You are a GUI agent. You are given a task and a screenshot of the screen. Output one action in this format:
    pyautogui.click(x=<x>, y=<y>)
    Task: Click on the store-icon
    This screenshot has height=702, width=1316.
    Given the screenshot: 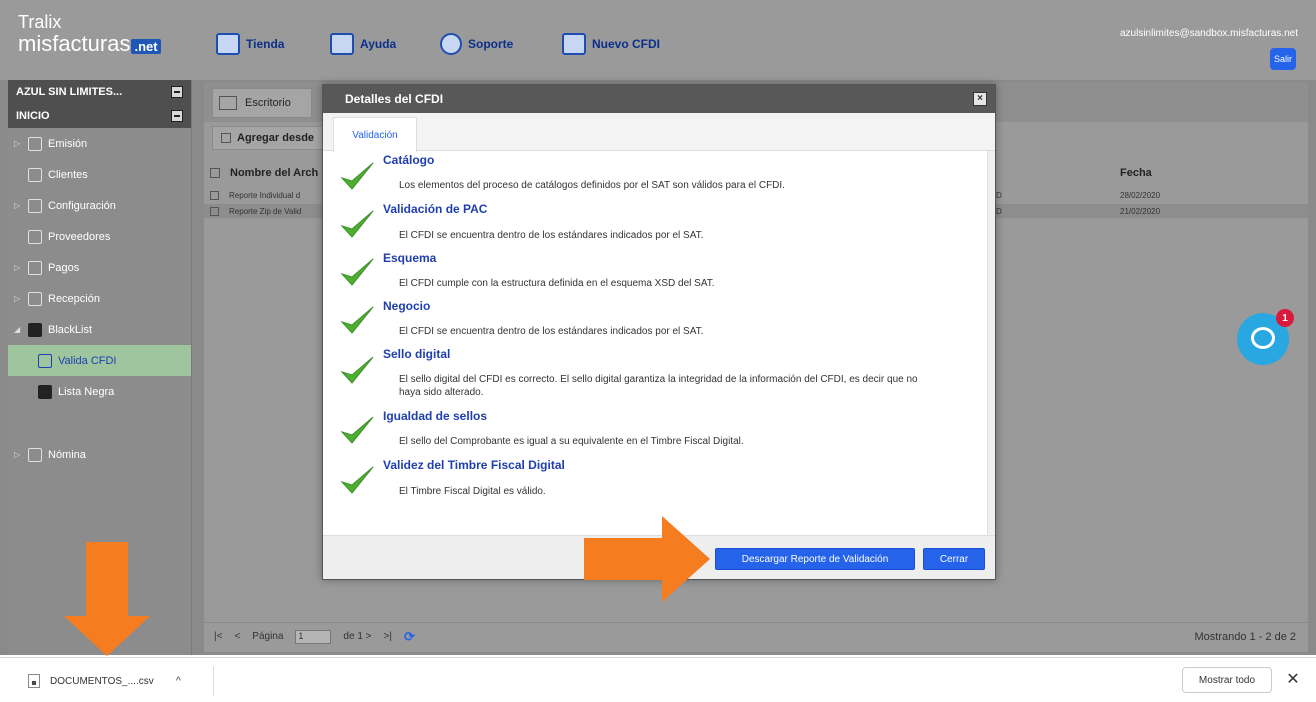 What is the action you would take?
    pyautogui.click(x=228, y=44)
    